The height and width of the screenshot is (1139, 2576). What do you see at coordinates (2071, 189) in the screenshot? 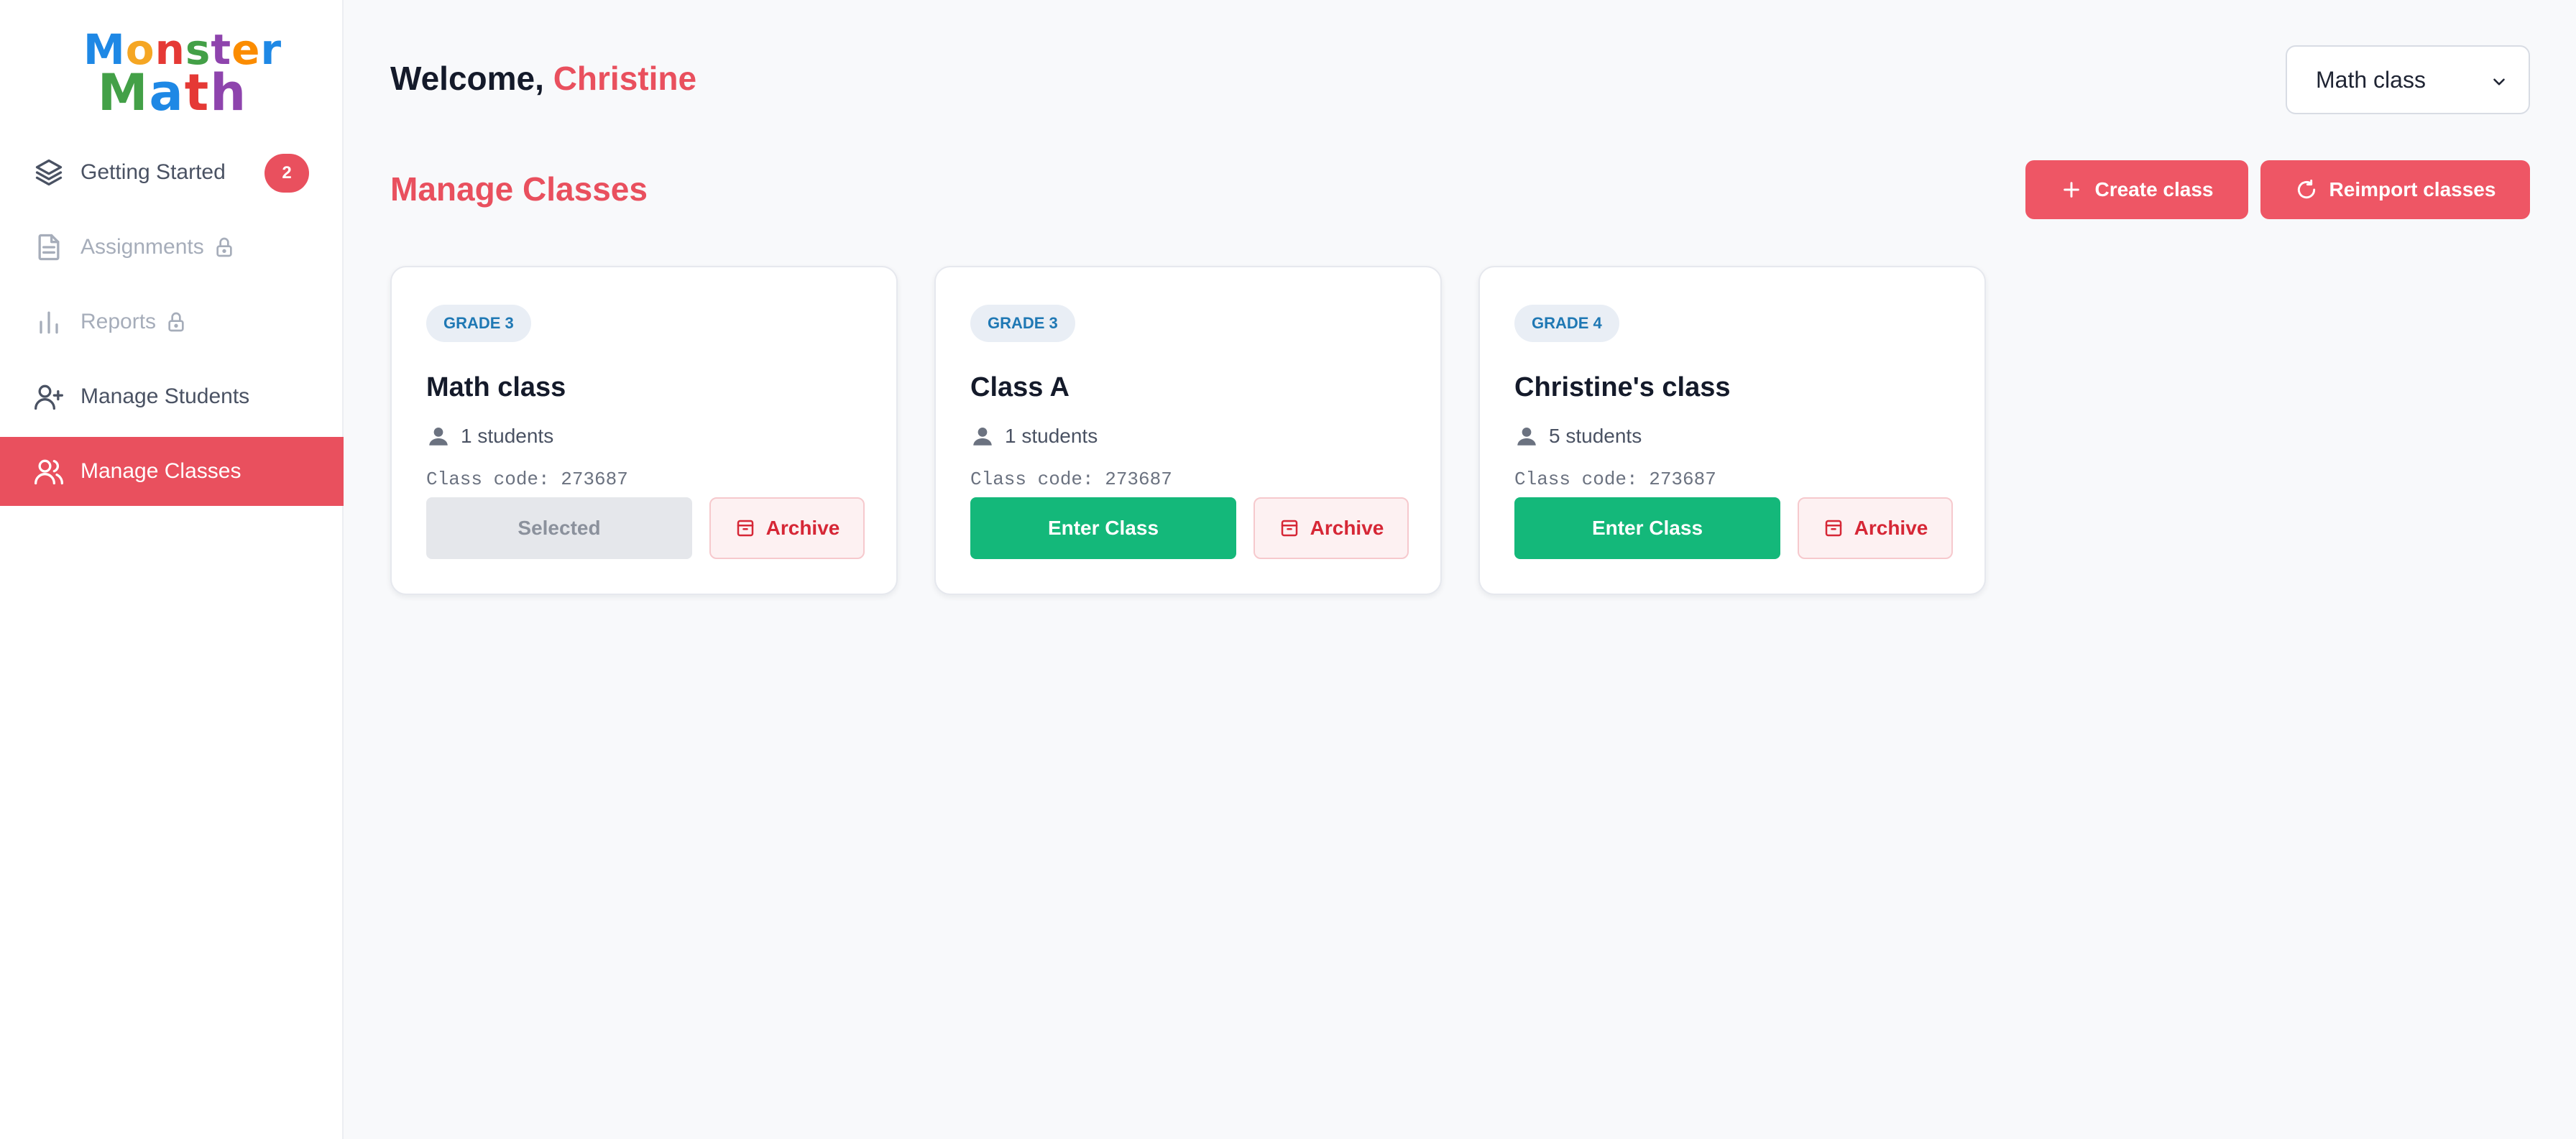
I see `plus-icon` at bounding box center [2071, 189].